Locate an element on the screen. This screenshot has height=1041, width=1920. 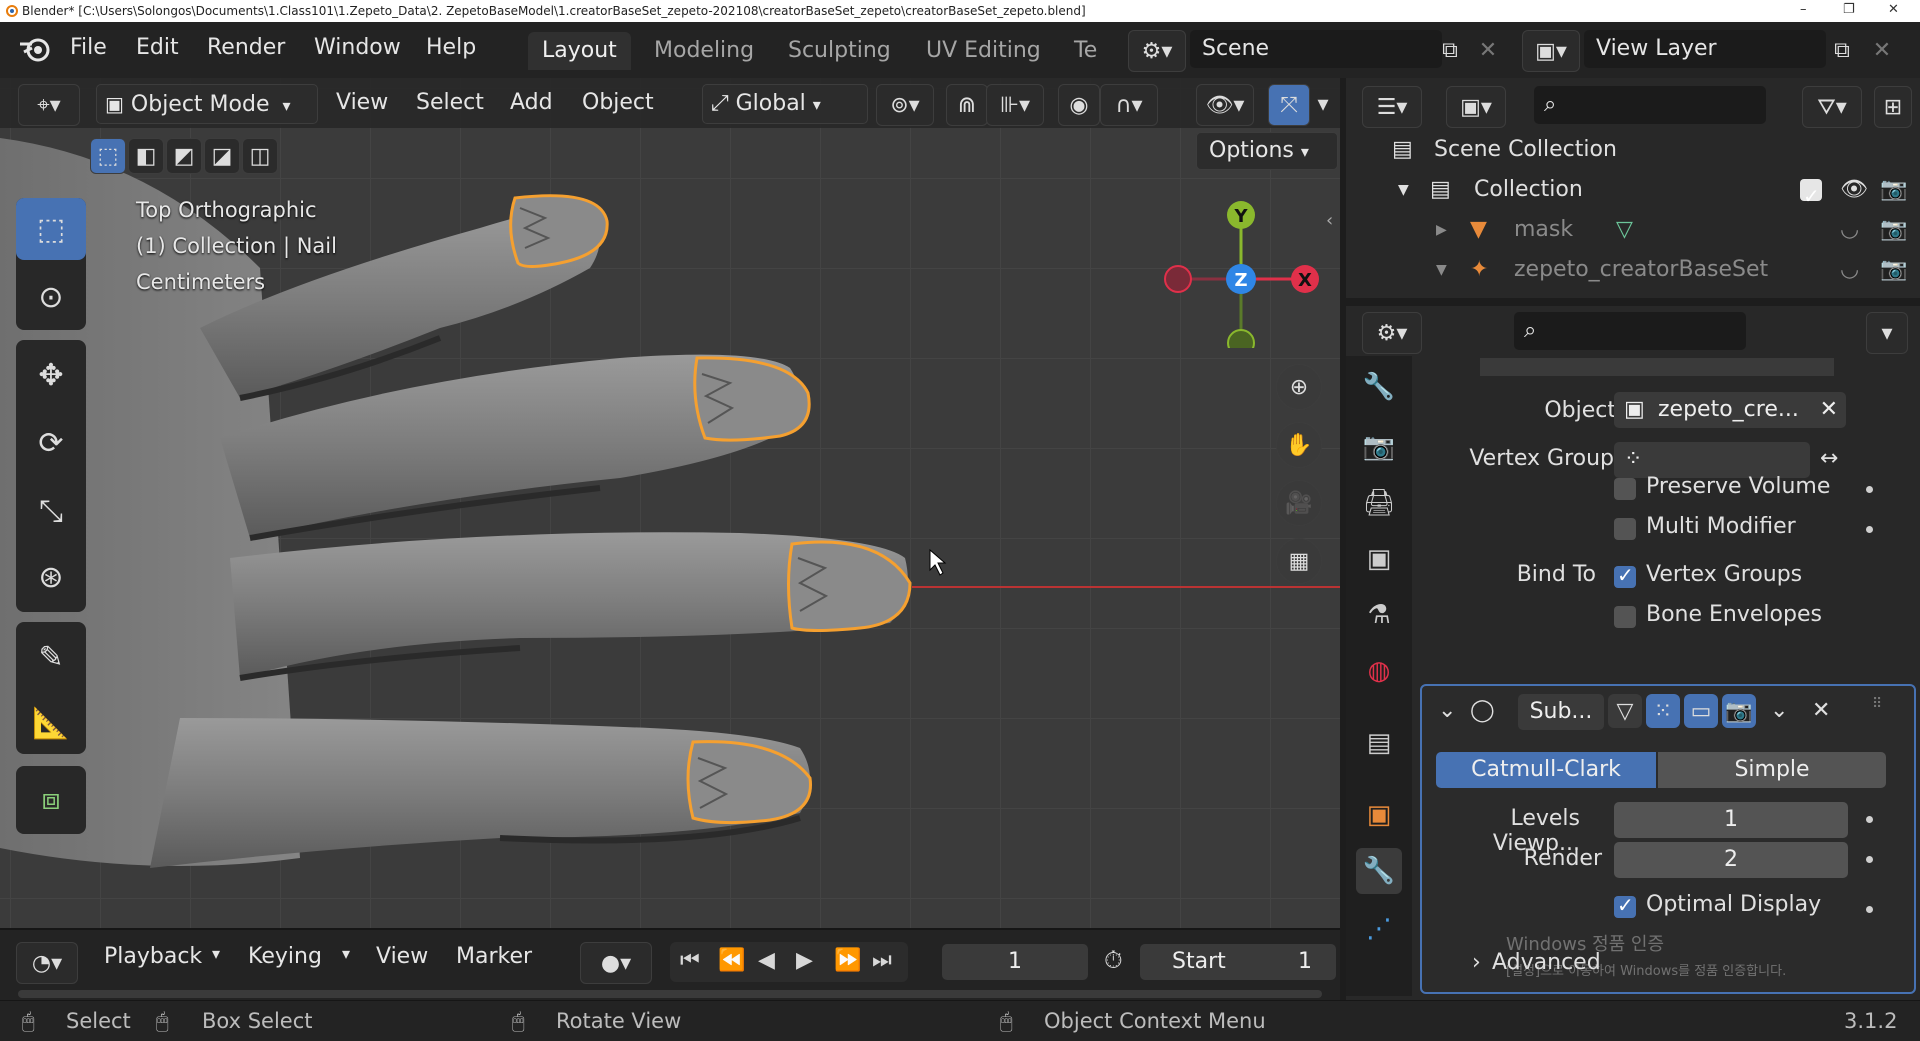
tab-uv-editing: UV Editing is located at coordinates (983, 51).